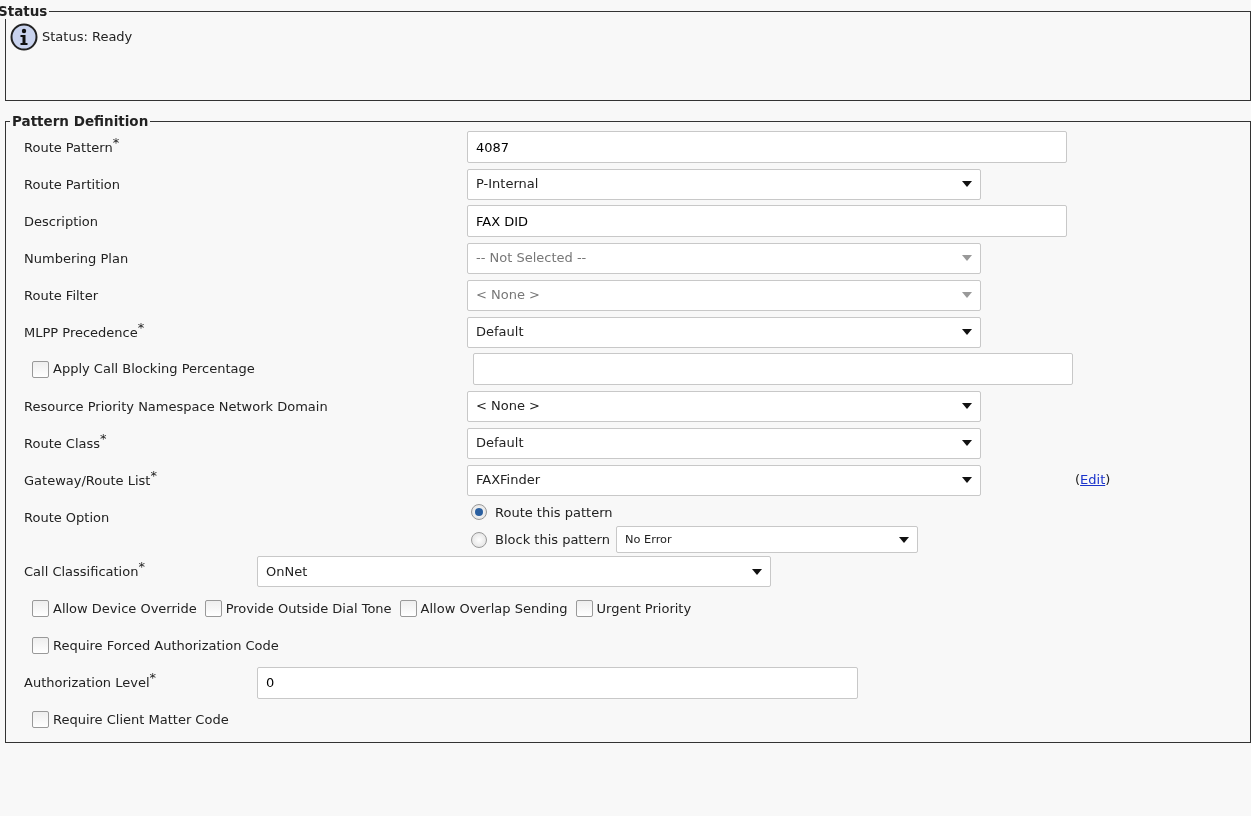 The image size is (1251, 816). I want to click on field-label: Route Option, so click(67, 517).